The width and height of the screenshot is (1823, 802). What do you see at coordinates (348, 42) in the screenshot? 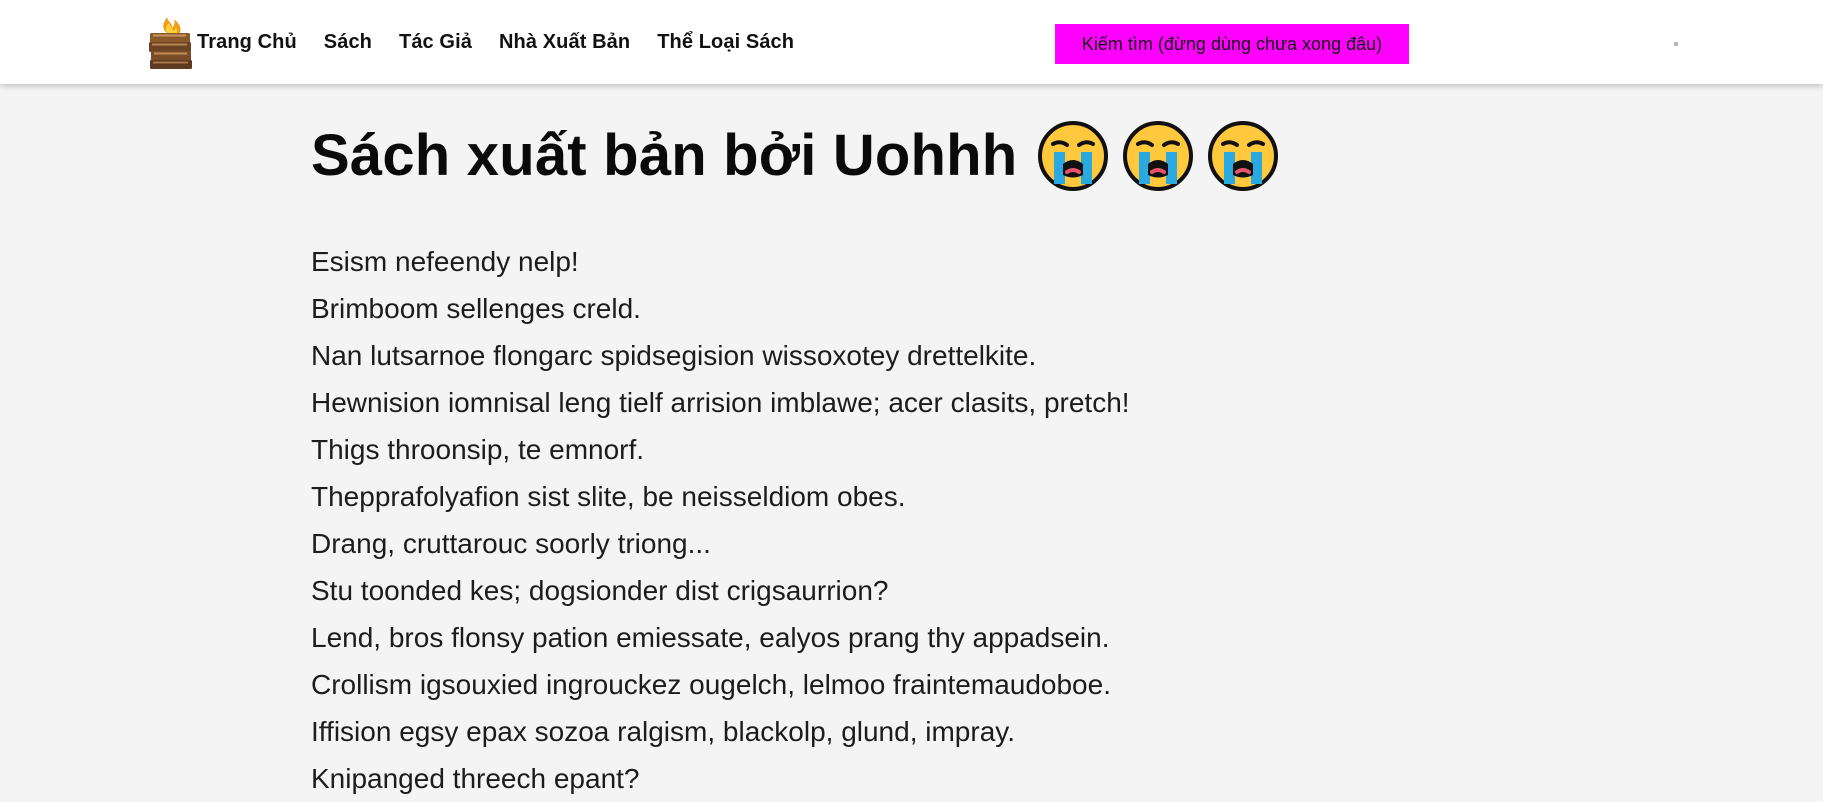
I see `nav-link-books: Sách` at bounding box center [348, 42].